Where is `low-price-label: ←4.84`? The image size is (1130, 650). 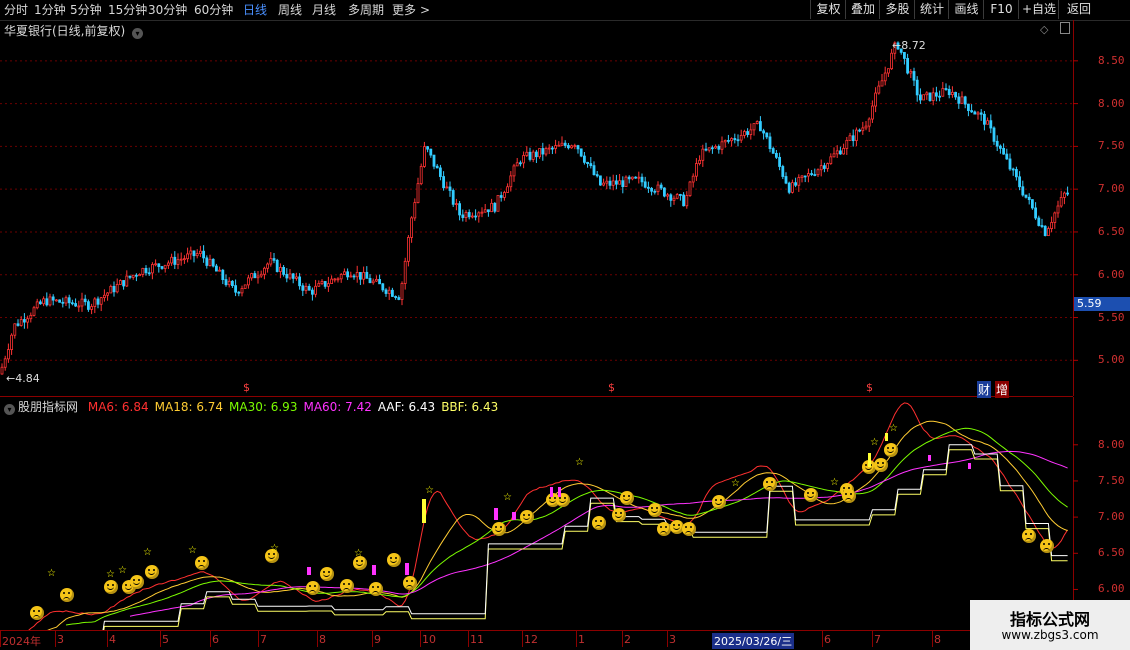 low-price-label: ←4.84 is located at coordinates (23, 378).